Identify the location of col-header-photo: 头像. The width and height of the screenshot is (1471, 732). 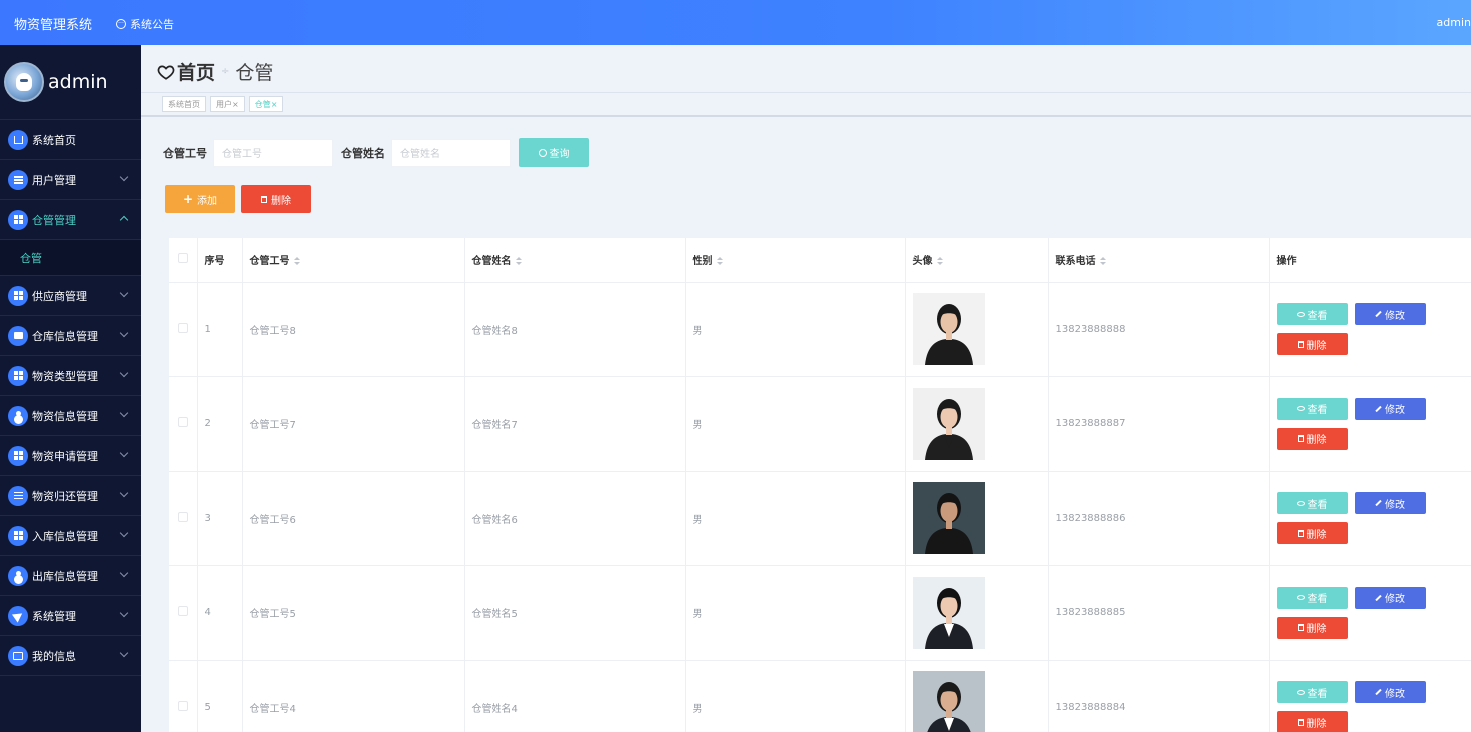
(977, 260).